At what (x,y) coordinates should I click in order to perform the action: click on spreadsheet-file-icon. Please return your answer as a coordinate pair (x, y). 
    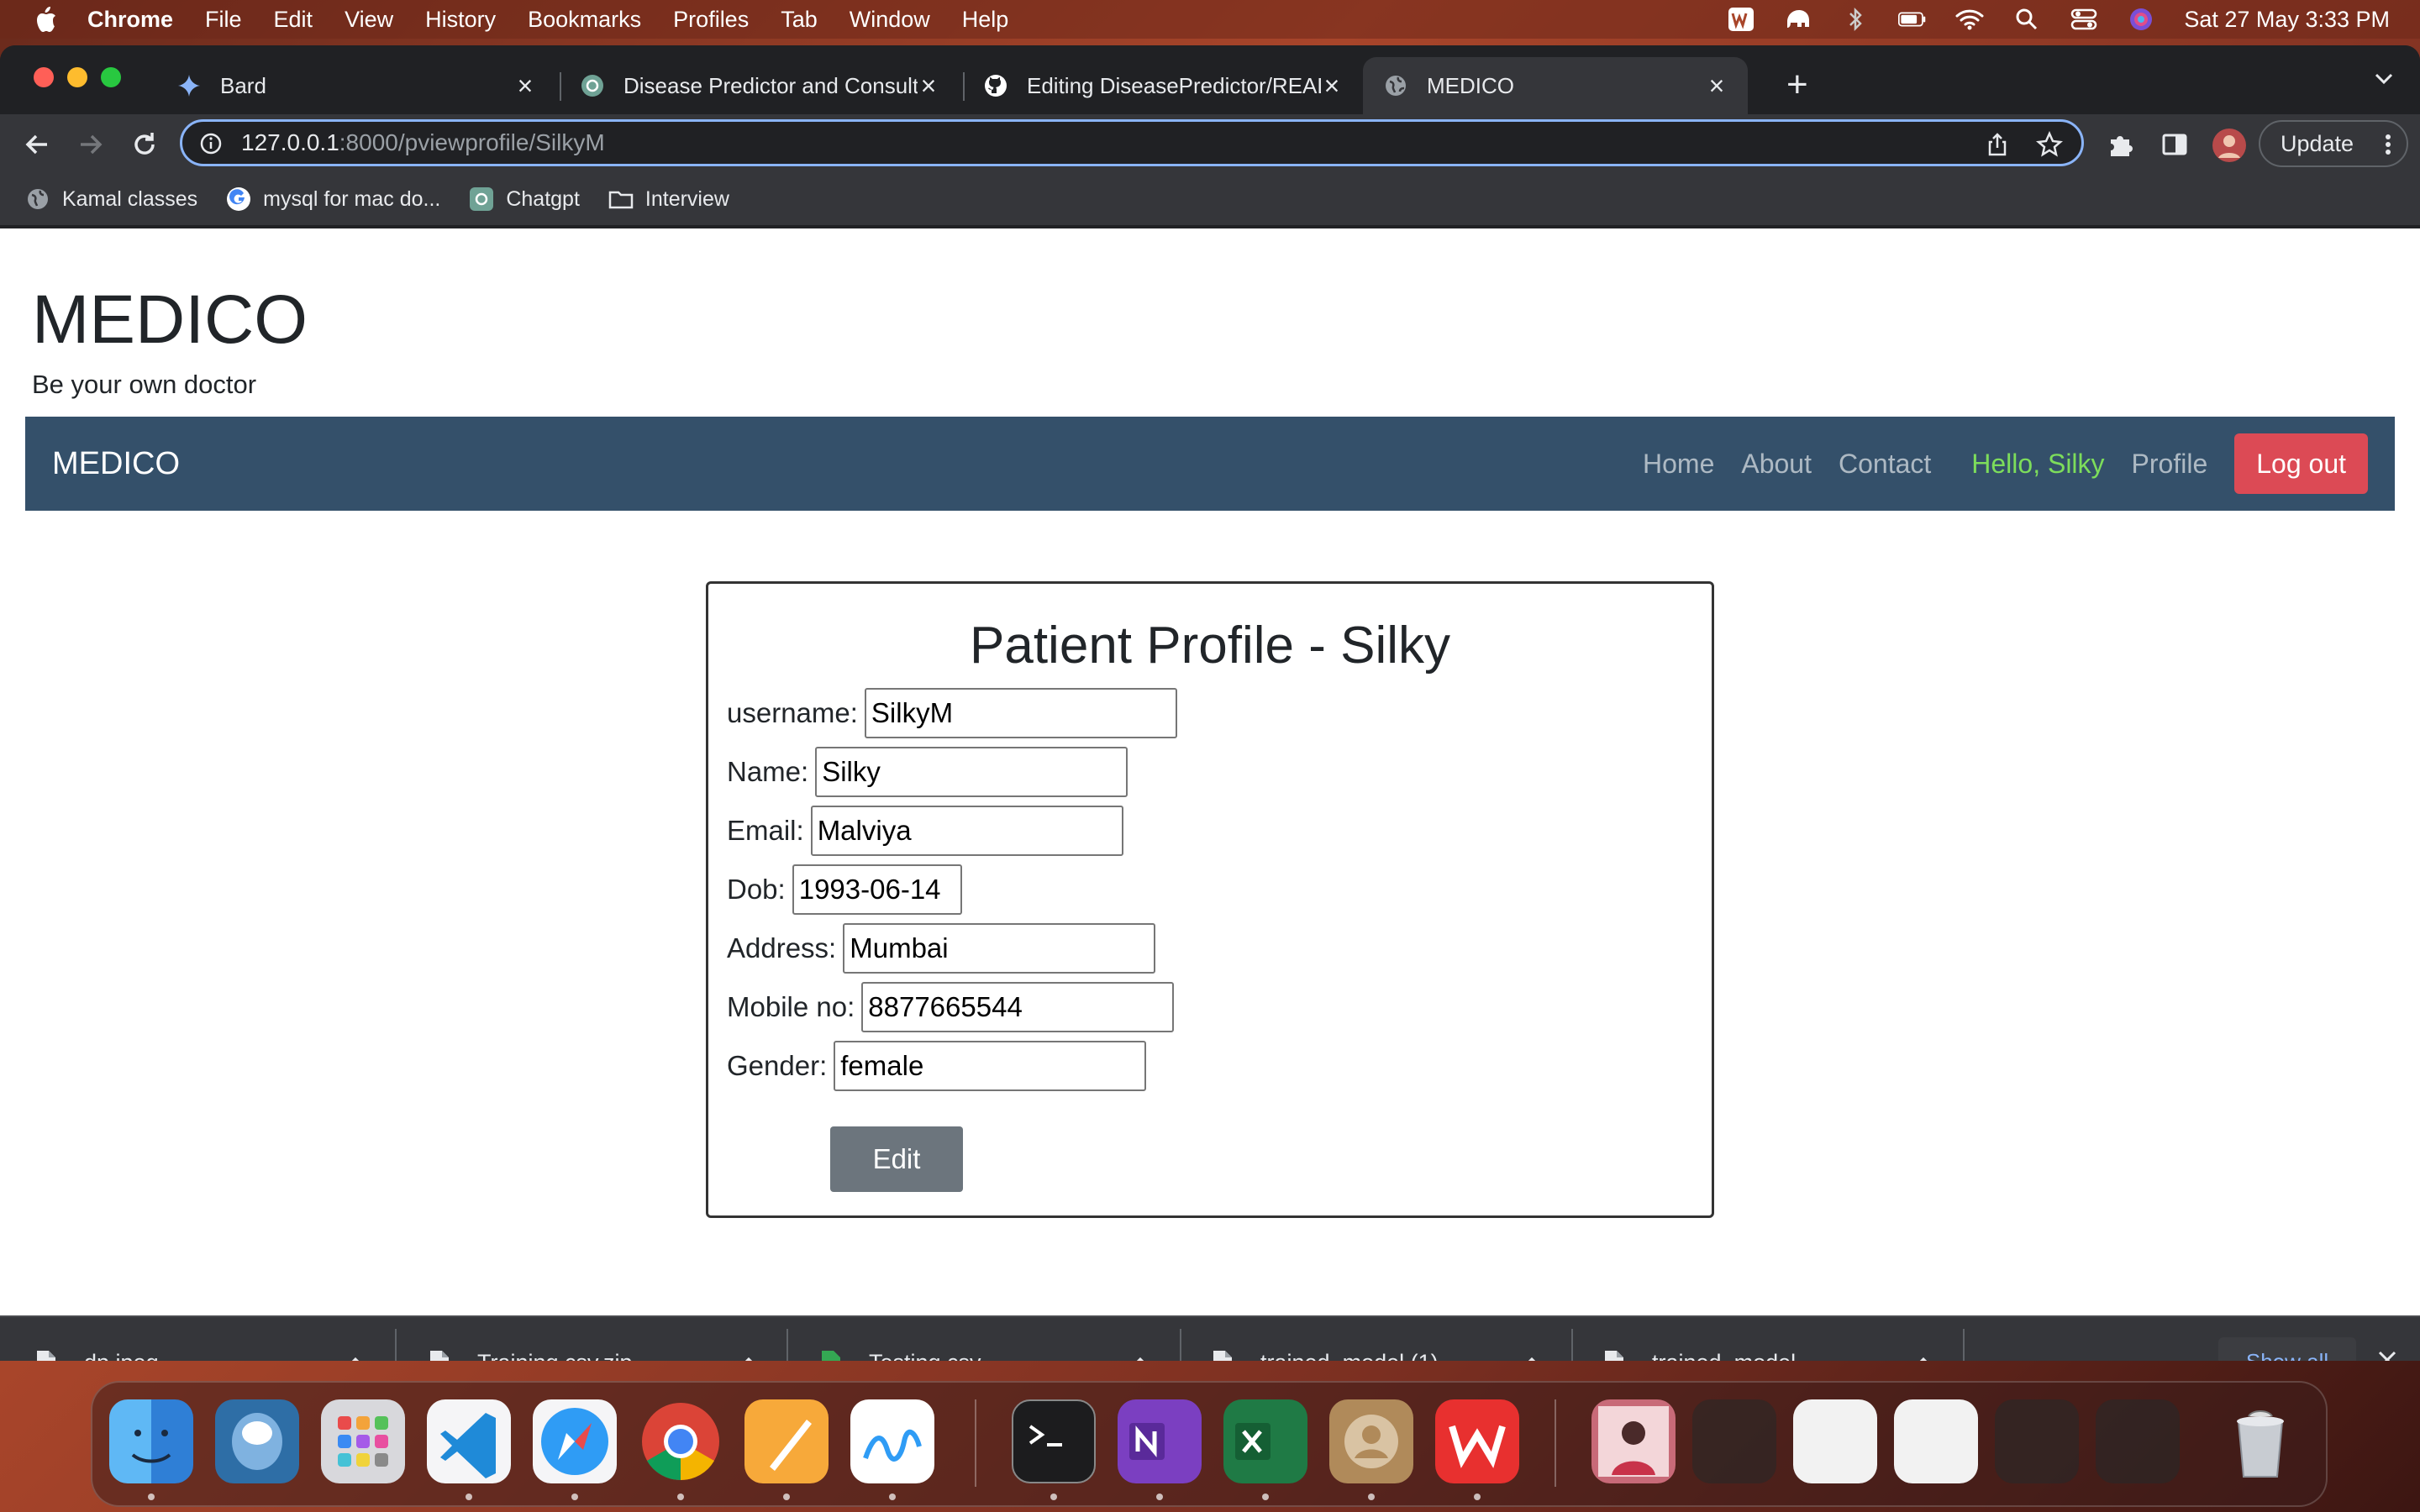
    Looking at the image, I should click on (831, 1356).